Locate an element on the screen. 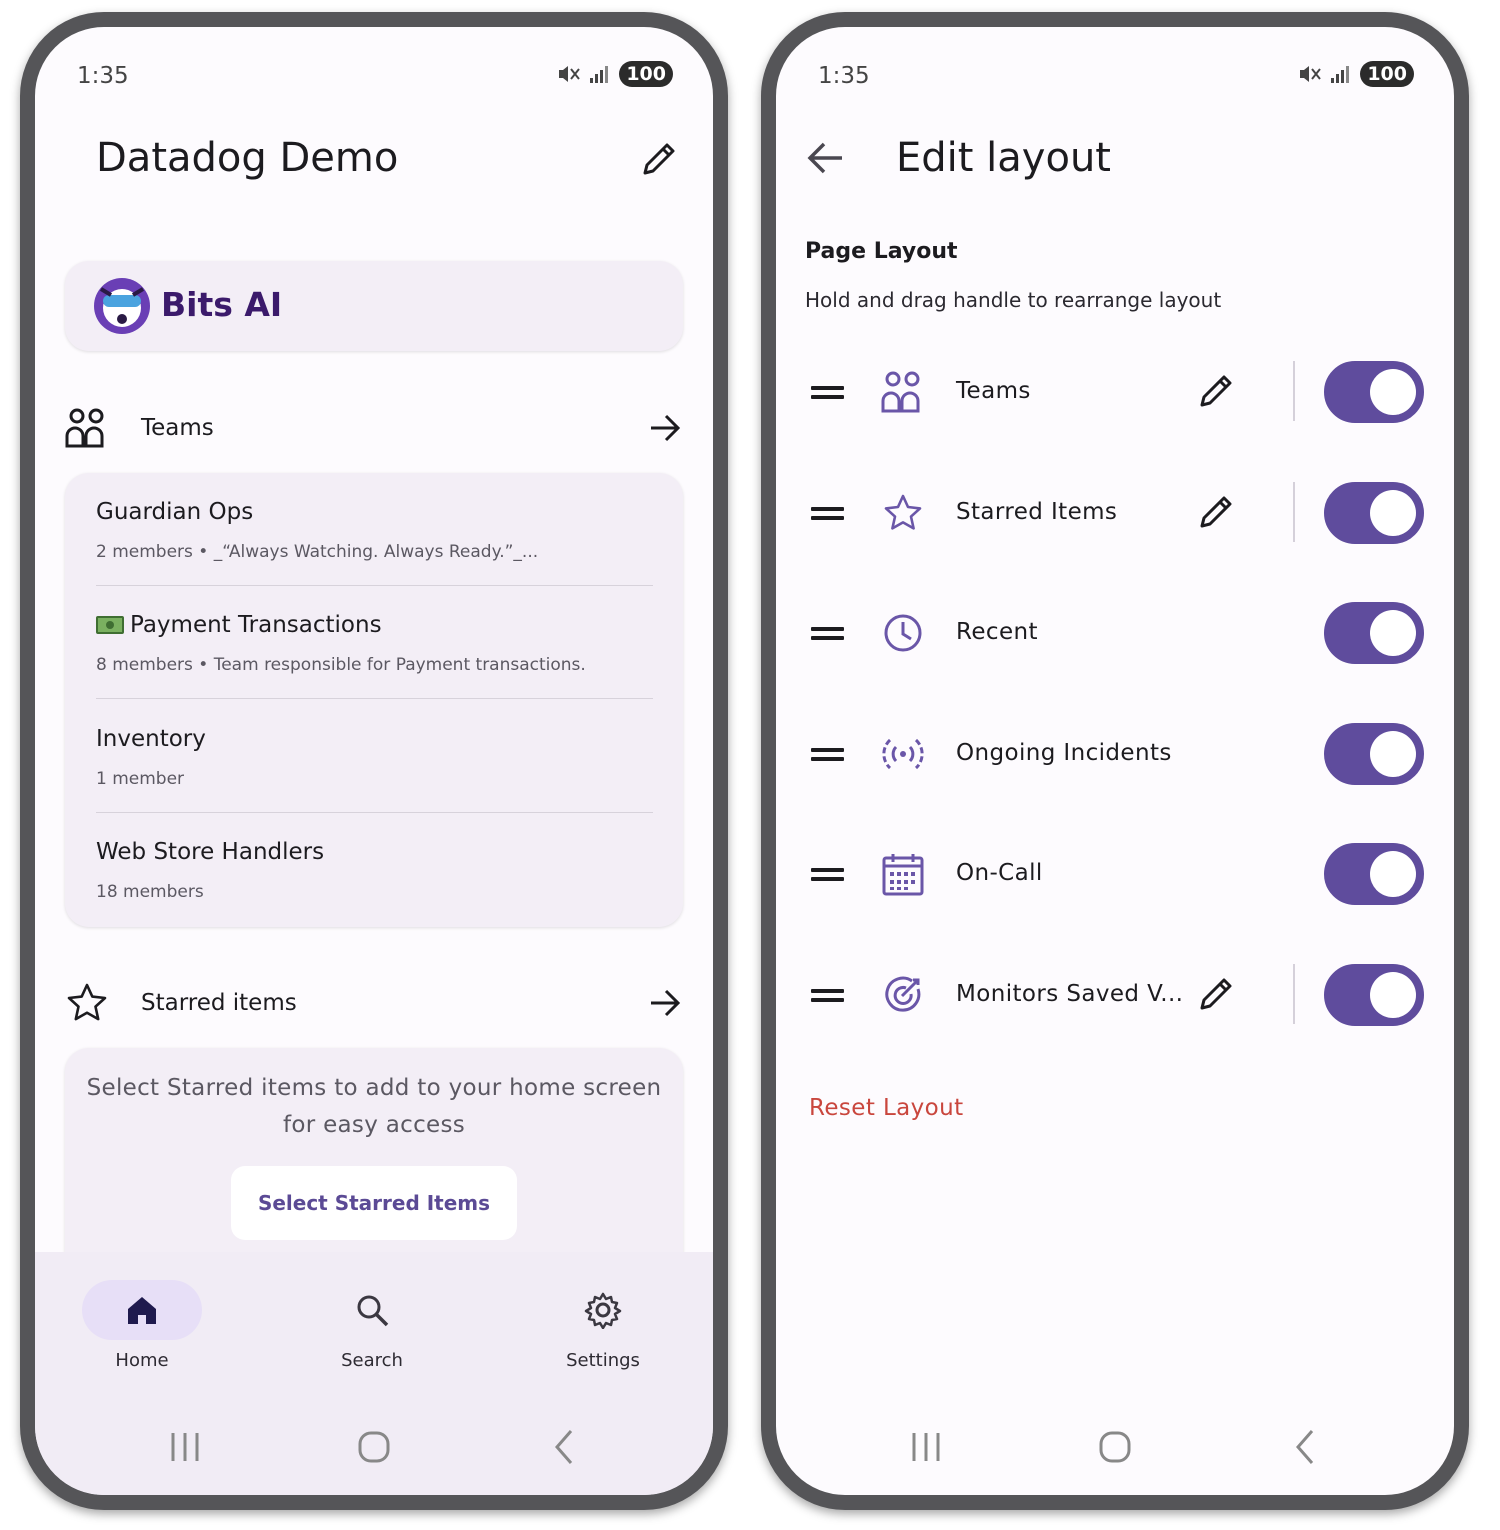 This screenshot has width=1500, height=1530. teams-section-label: Teams is located at coordinates (177, 428).